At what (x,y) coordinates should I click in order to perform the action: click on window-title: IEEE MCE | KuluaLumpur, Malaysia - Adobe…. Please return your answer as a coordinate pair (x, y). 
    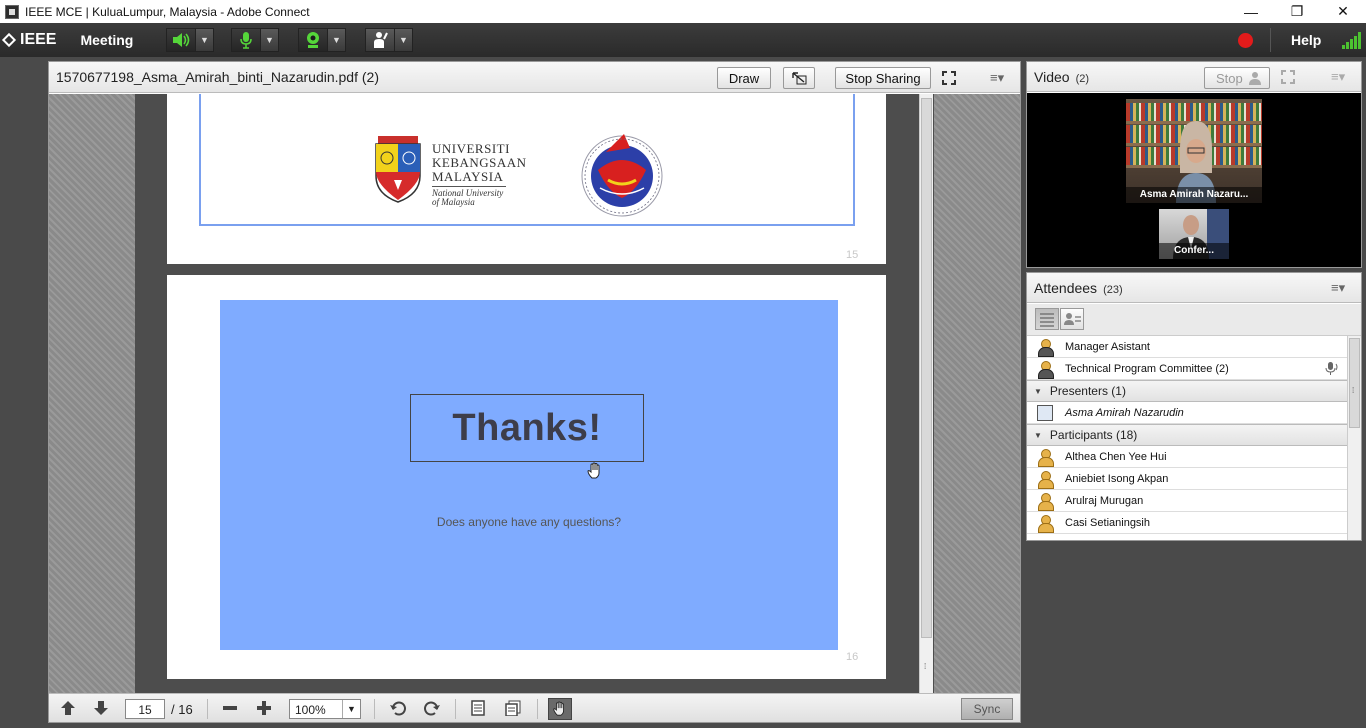
    Looking at the image, I should click on (167, 11).